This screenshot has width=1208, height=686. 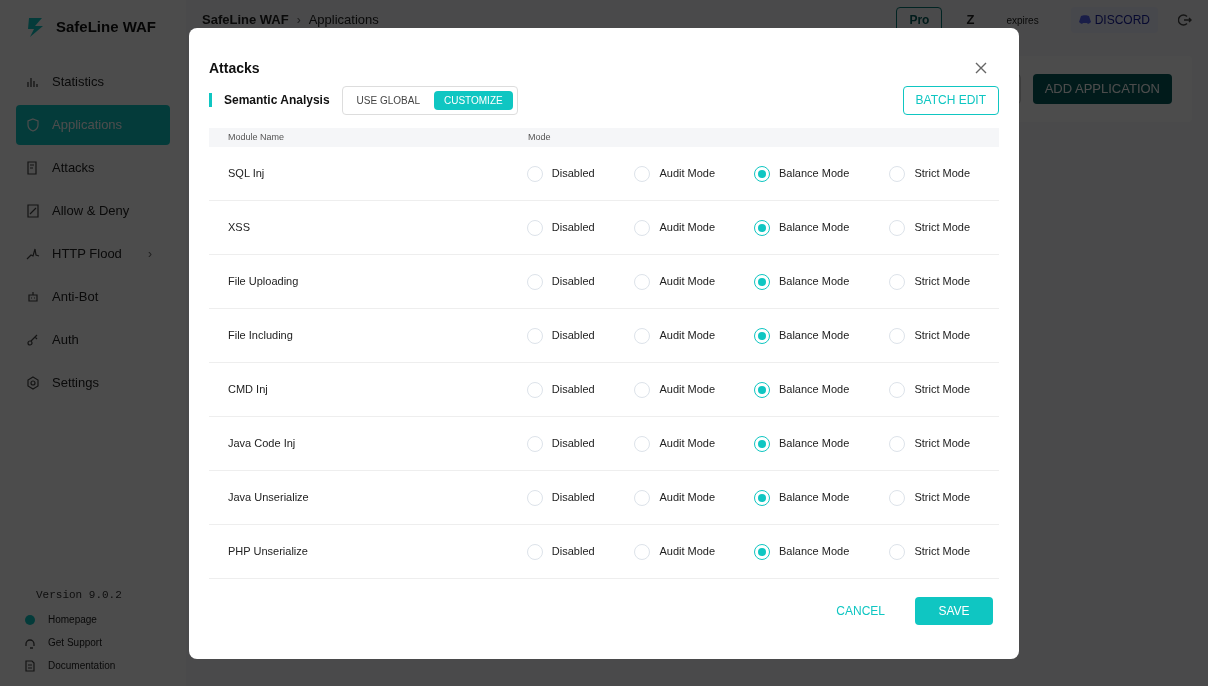 What do you see at coordinates (970, 20) in the screenshot?
I see `user-initial: Z` at bounding box center [970, 20].